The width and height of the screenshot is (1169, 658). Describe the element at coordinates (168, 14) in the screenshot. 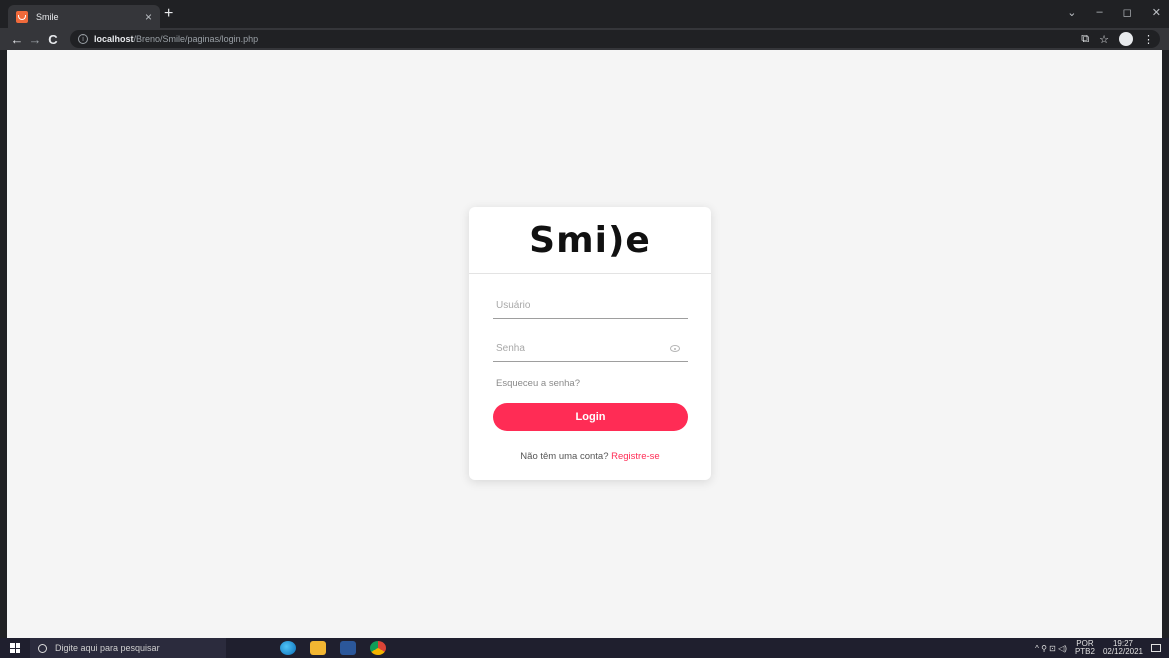

I see `new-tab-button: +` at that location.